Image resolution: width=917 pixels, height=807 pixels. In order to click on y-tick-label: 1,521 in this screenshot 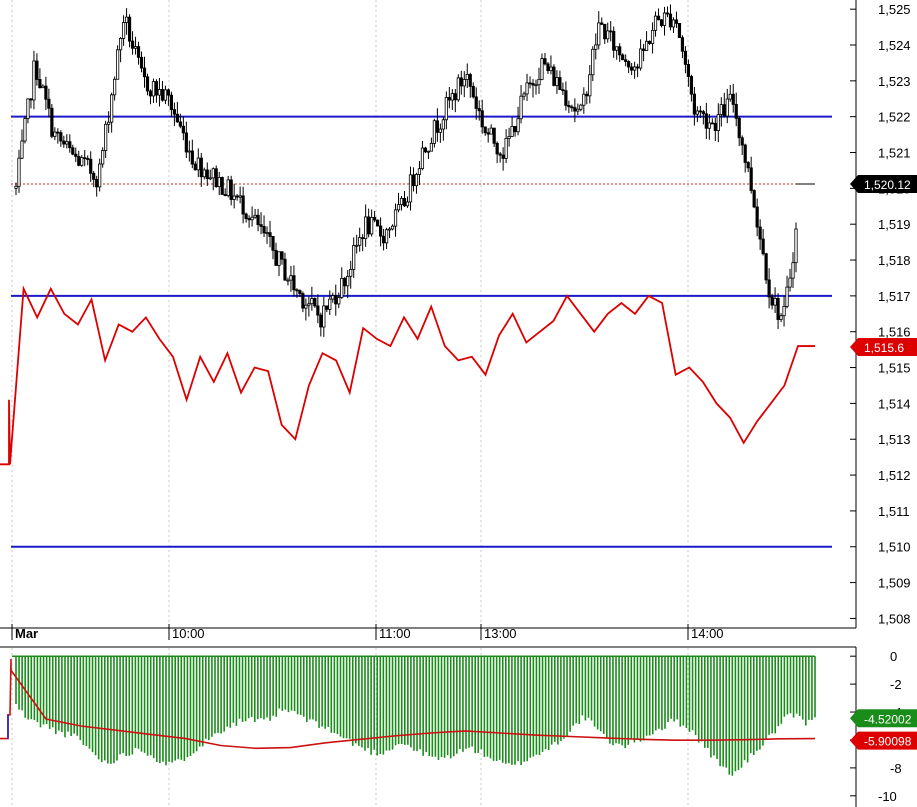, I will do `click(894, 153)`.